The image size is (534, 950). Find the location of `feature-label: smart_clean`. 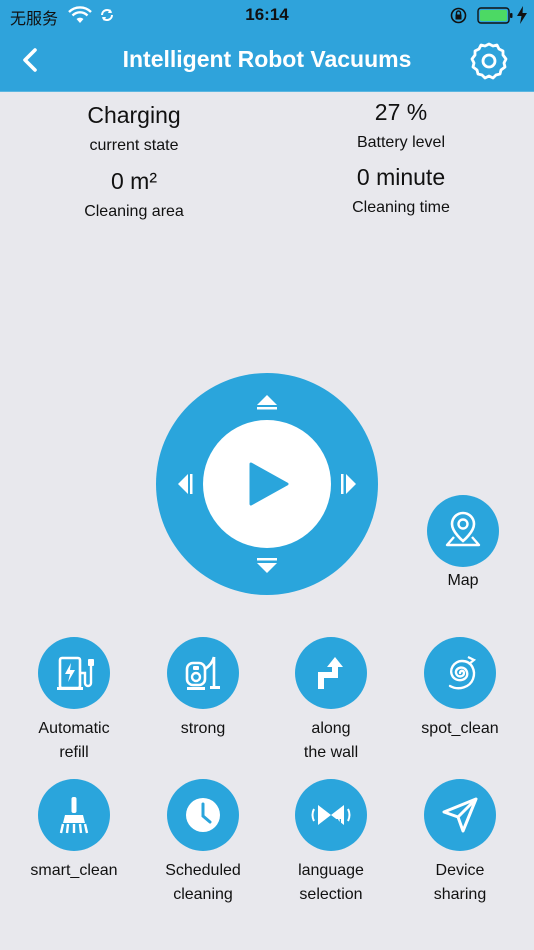

feature-label: smart_clean is located at coordinates (74, 870).